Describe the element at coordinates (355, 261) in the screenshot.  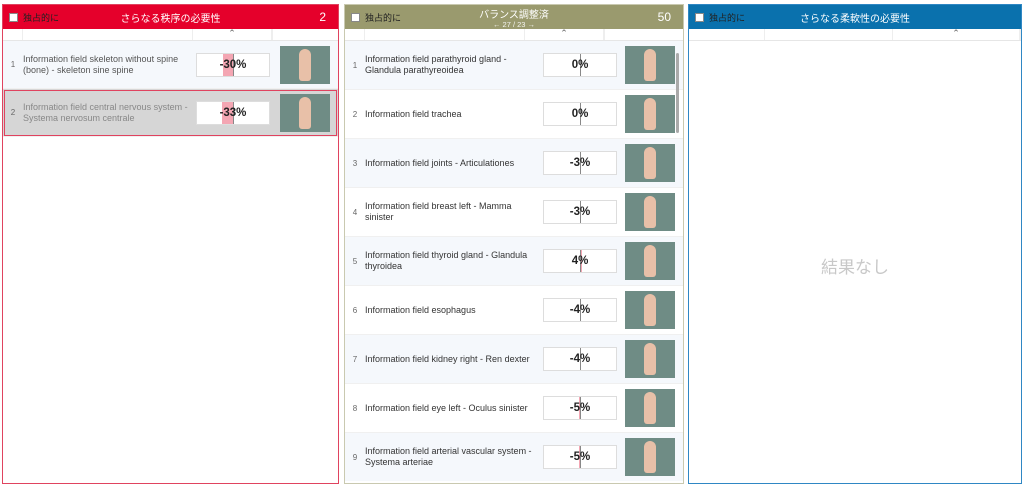
I see `row-number: 5` at that location.